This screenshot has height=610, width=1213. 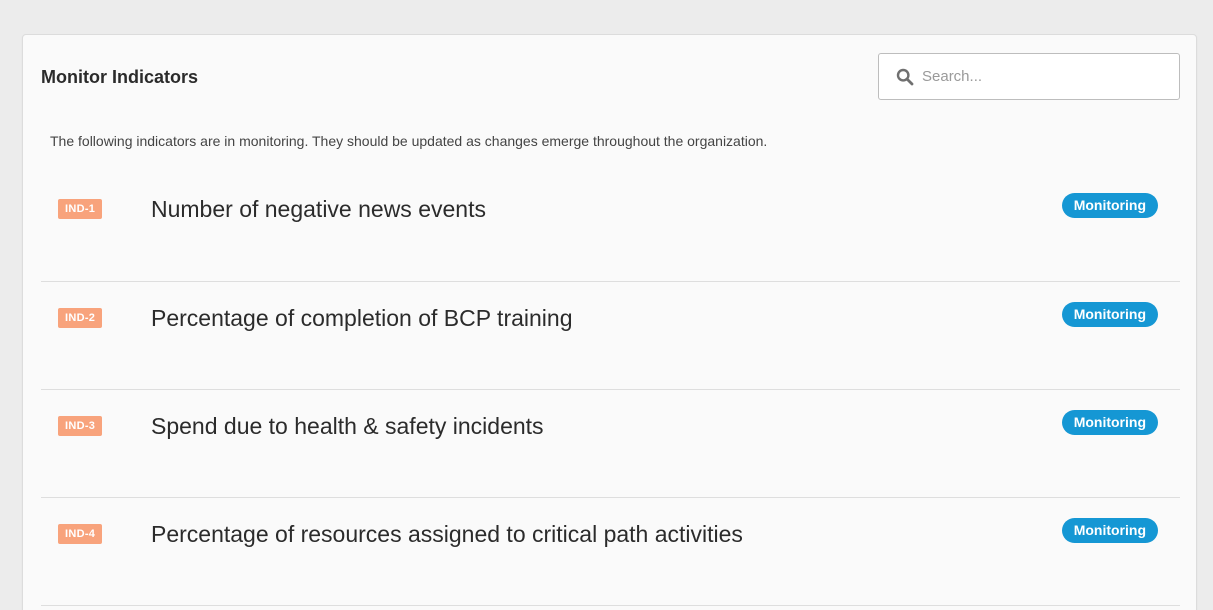 What do you see at coordinates (905, 77) in the screenshot?
I see `search-icon` at bounding box center [905, 77].